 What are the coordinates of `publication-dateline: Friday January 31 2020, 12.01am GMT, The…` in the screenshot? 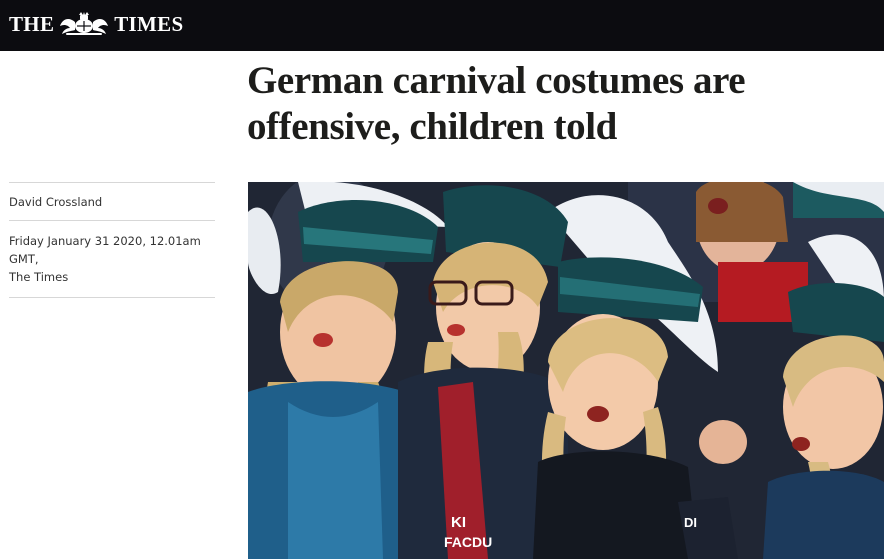 It's located at (112, 259).